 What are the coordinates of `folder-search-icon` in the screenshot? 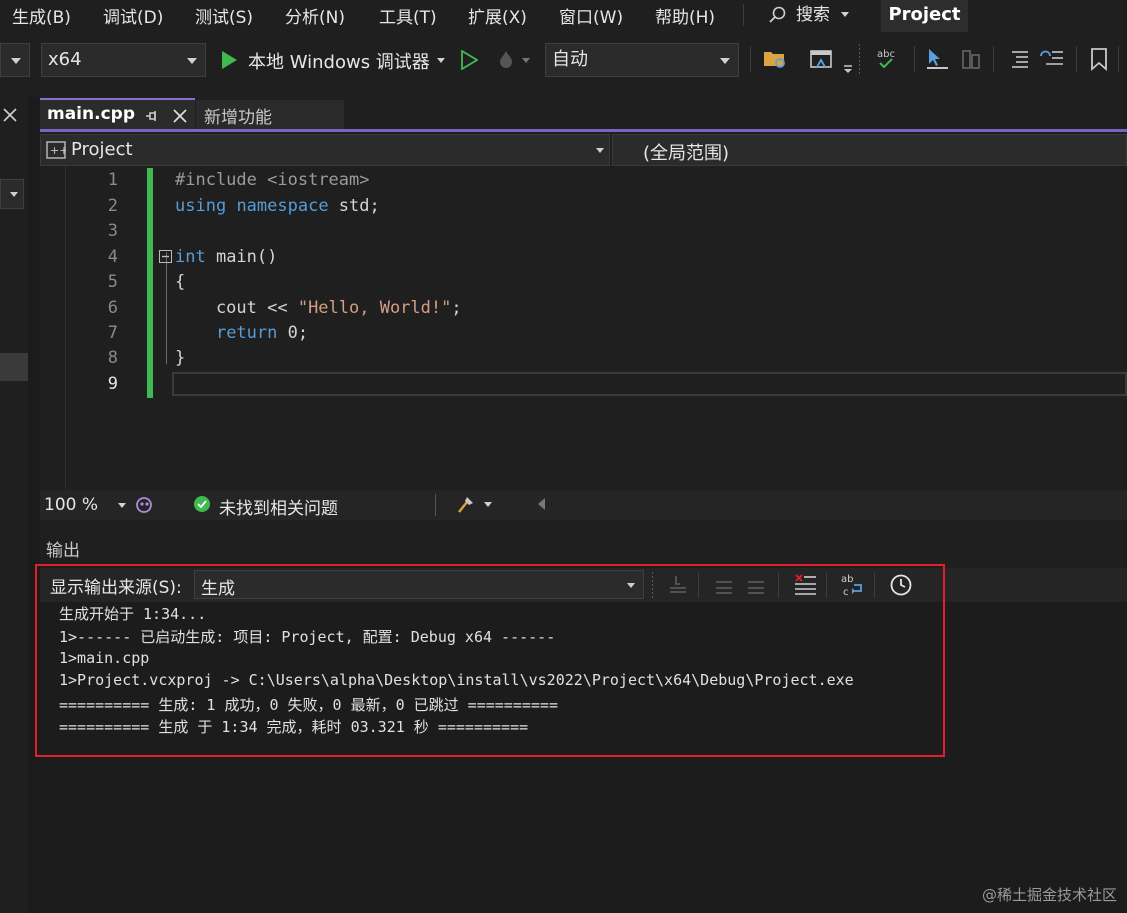 It's located at (775, 59).